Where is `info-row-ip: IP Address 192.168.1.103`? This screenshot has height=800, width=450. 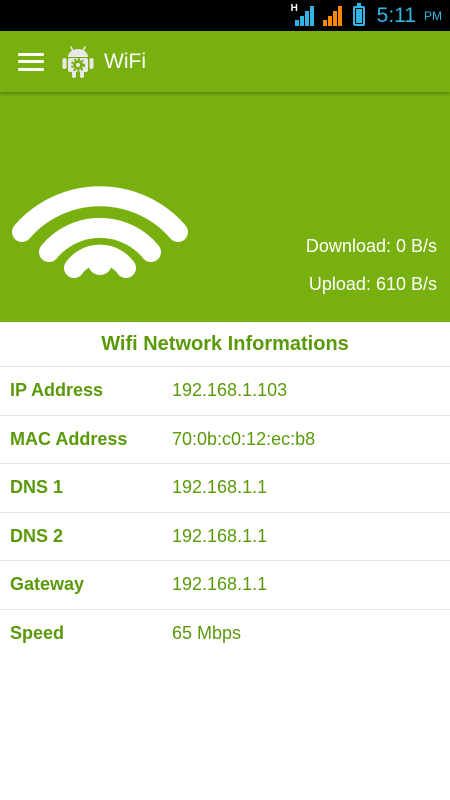 info-row-ip: IP Address 192.168.1.103 is located at coordinates (225, 391).